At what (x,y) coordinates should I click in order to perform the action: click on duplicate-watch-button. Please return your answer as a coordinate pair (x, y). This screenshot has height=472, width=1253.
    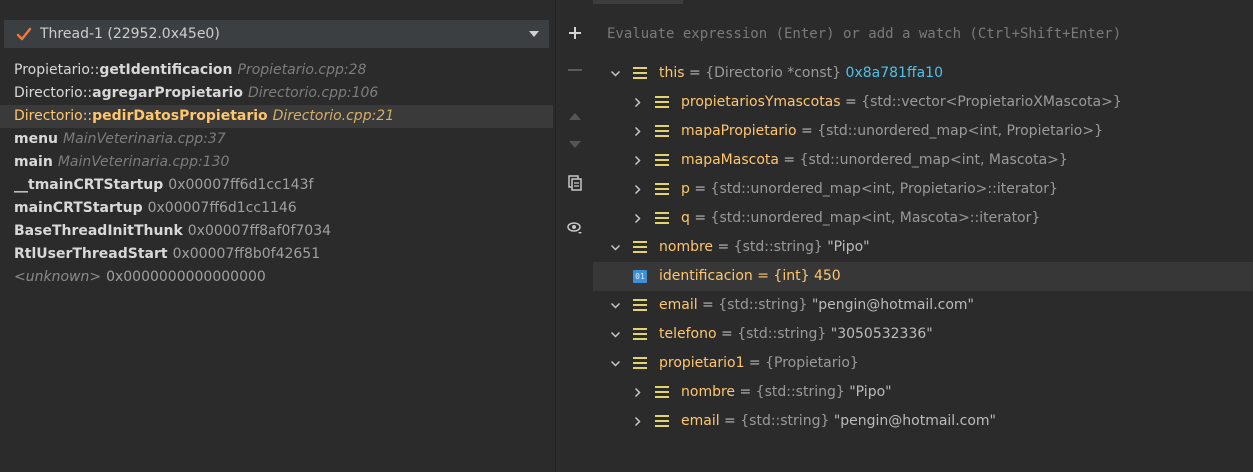
    Looking at the image, I should click on (575, 183).